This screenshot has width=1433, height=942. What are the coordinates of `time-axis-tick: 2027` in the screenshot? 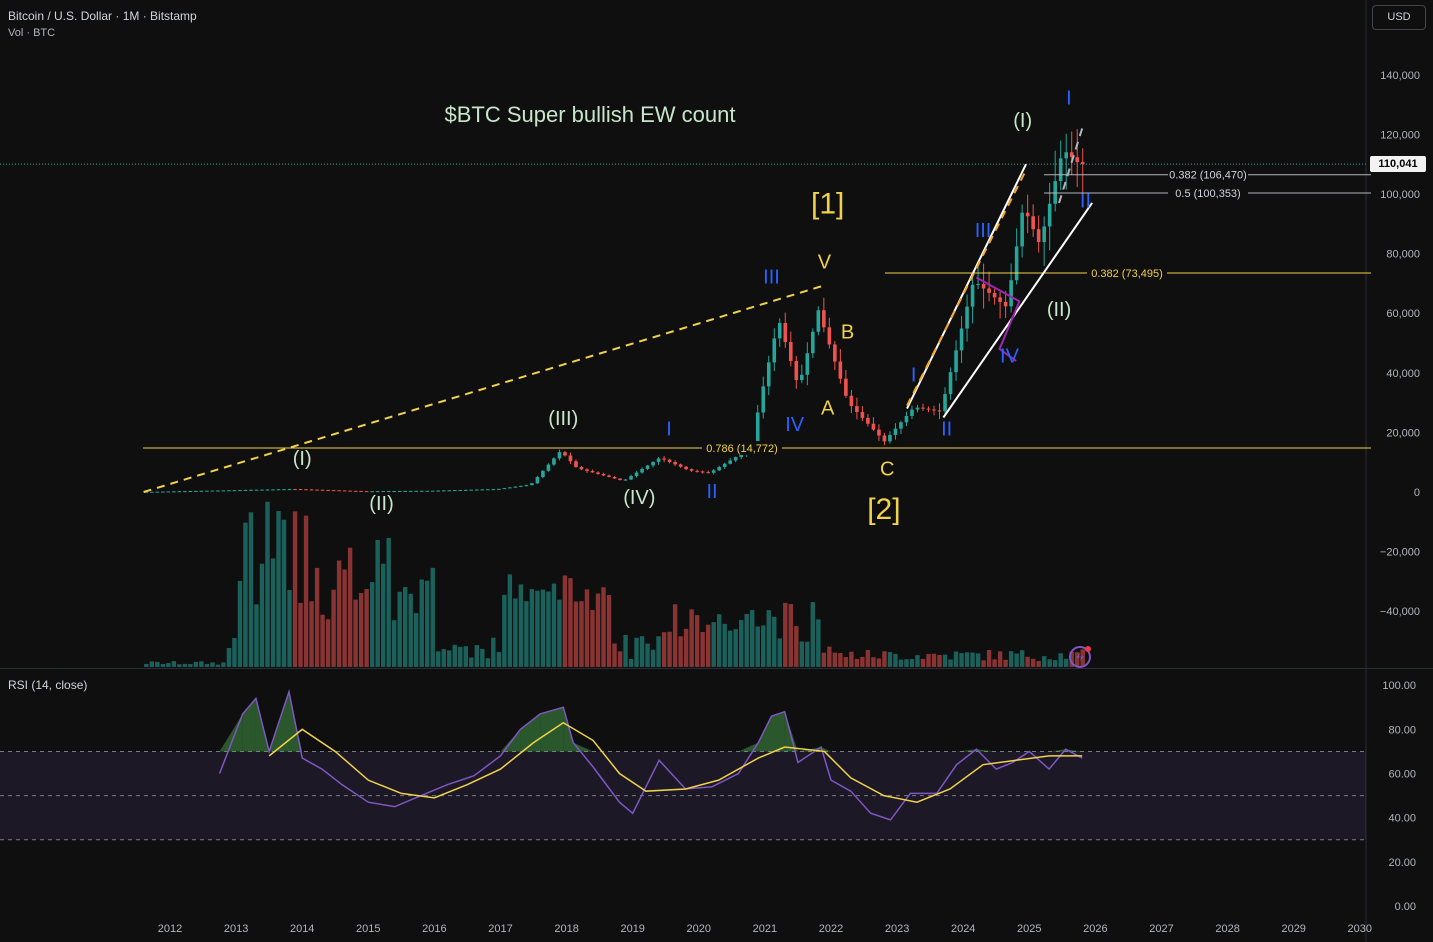 It's located at (1161, 929).